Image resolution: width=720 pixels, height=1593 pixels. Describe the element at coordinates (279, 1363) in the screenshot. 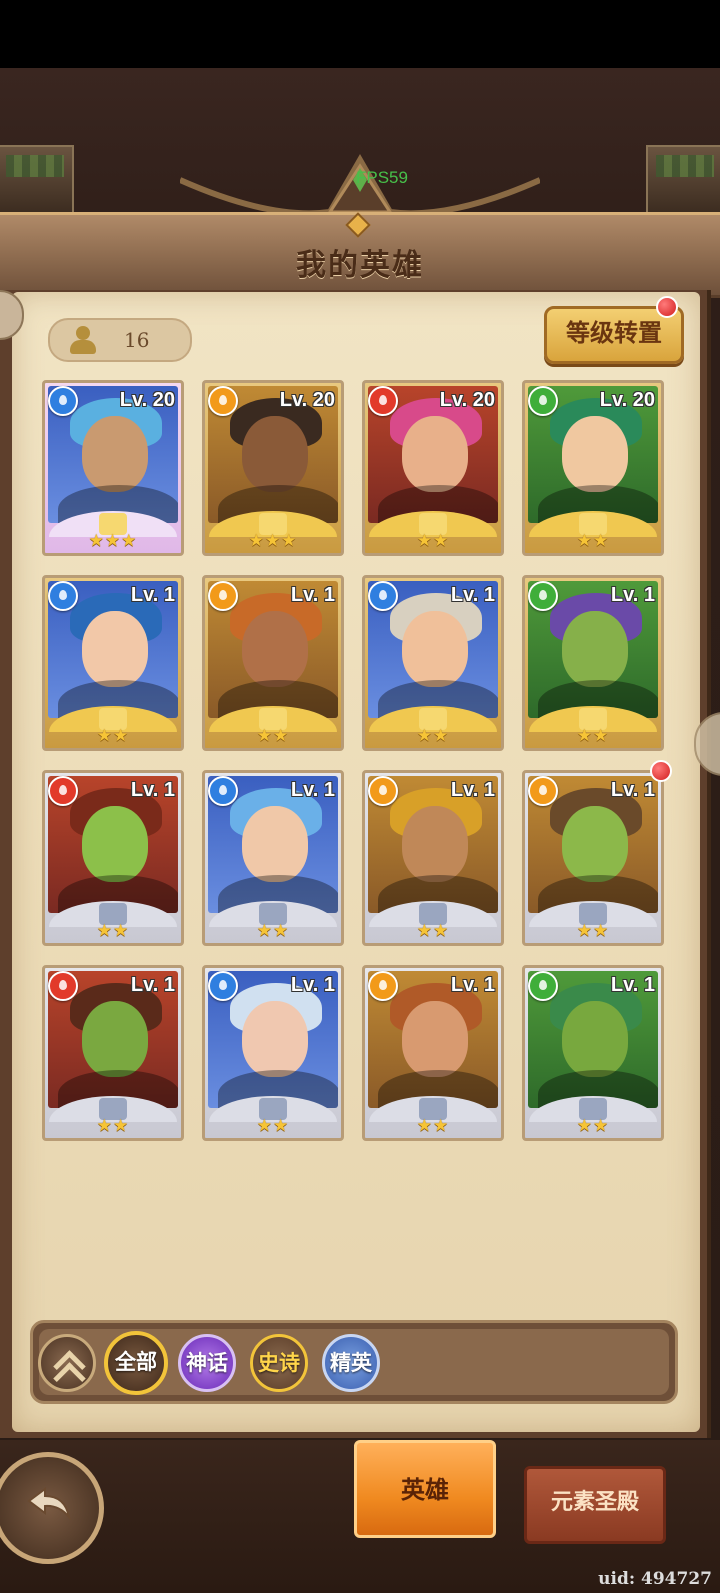

I see `filter-epic-button: 史诗` at that location.